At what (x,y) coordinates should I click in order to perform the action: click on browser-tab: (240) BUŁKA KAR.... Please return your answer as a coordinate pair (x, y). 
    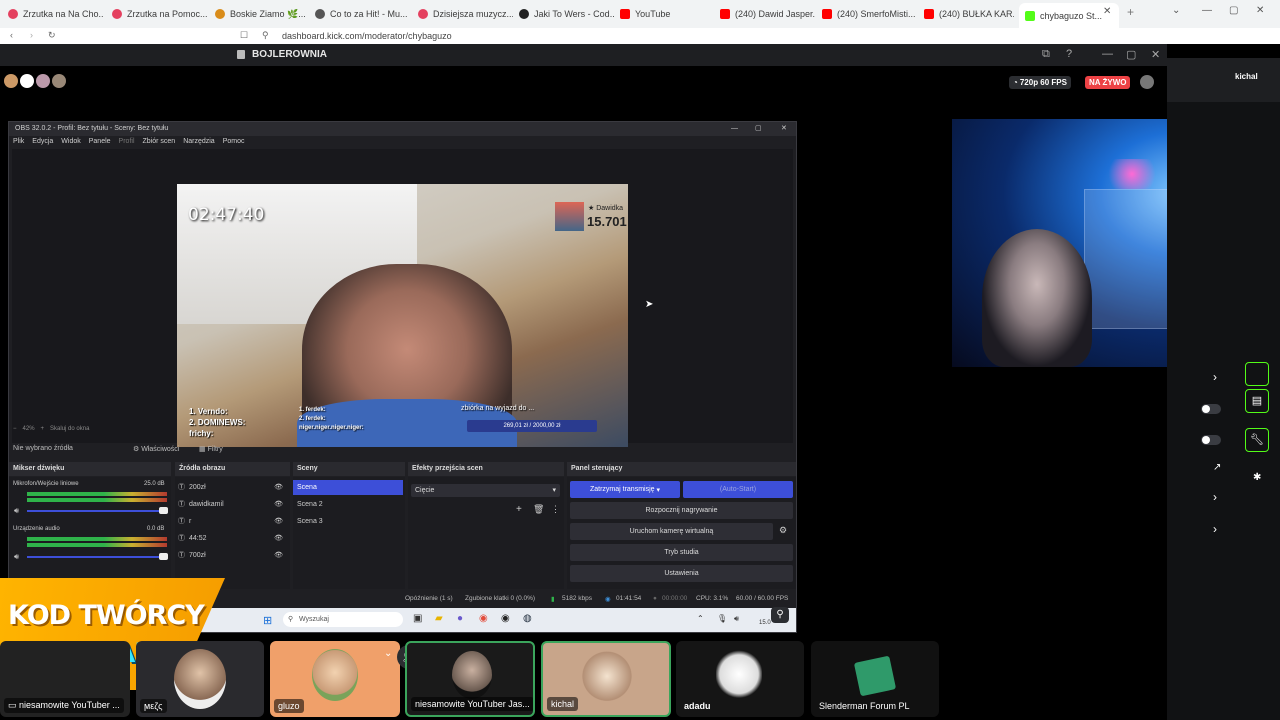
    Looking at the image, I should click on (969, 14).